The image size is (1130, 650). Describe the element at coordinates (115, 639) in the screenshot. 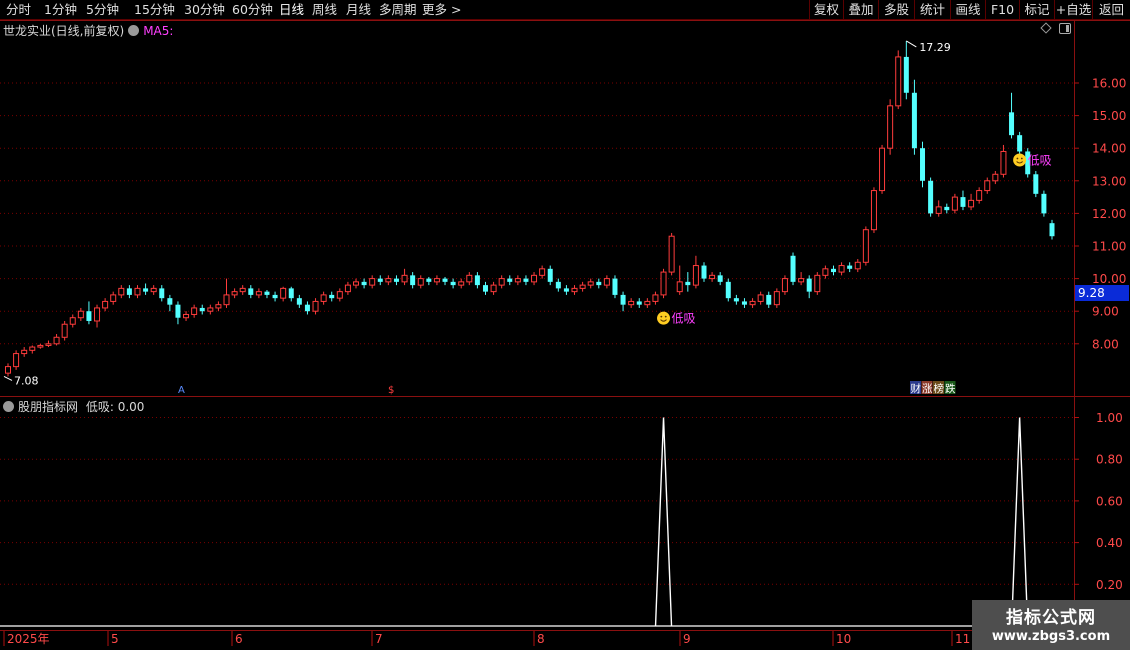

I see `time-label: 5` at that location.